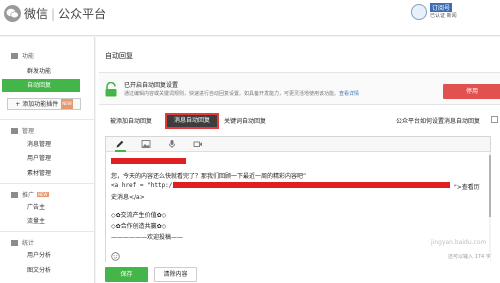 The height and width of the screenshot is (283, 500). I want to click on editor-scrollbar-thumb, so click(490, 186).